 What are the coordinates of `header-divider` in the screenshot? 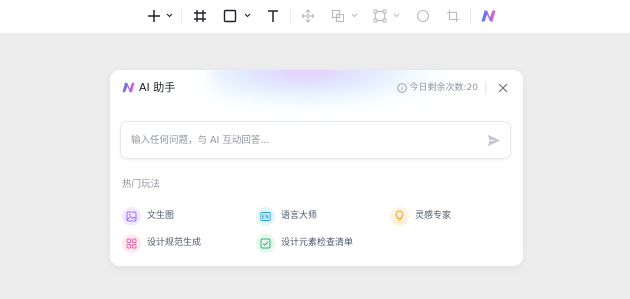 It's located at (485, 88).